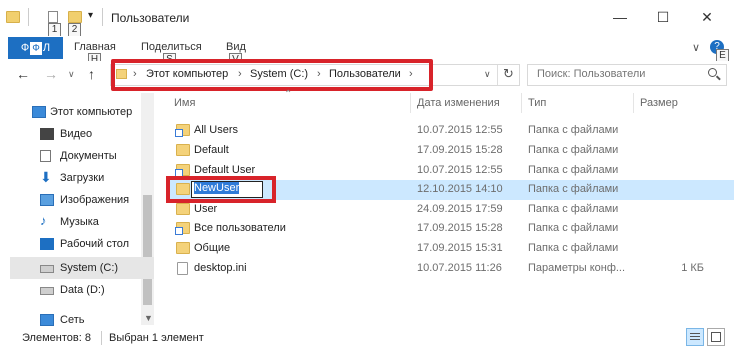 Image resolution: width=734 pixels, height=354 pixels. What do you see at coordinates (620, 17) in the screenshot?
I see `minimize-button: —` at bounding box center [620, 17].